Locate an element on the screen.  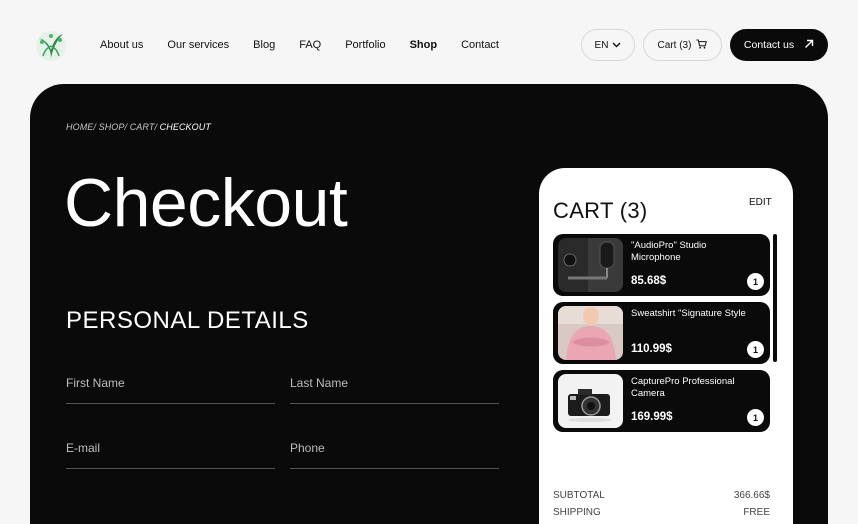
nav-portfolio: Portfolio is located at coordinates (365, 45).